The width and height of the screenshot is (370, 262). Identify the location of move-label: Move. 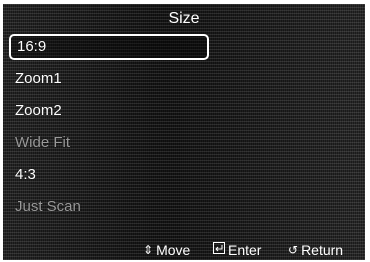
(173, 250).